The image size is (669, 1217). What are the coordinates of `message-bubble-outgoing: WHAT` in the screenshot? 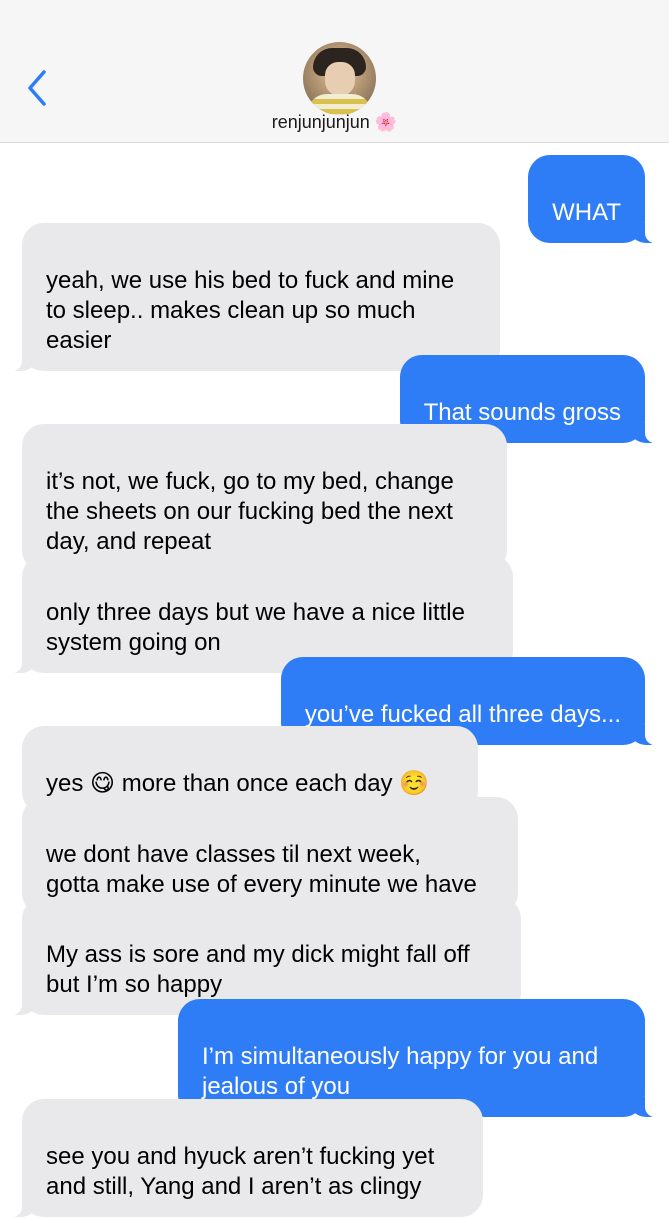 It's located at (592, 199).